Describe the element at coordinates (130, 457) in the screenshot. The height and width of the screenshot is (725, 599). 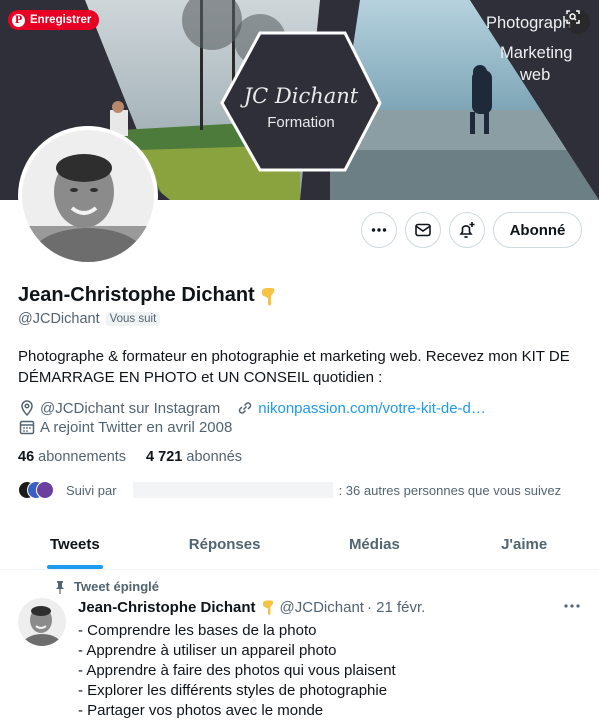
I see `follow-stats: 46 abonnements 4 721 abonnés` at that location.